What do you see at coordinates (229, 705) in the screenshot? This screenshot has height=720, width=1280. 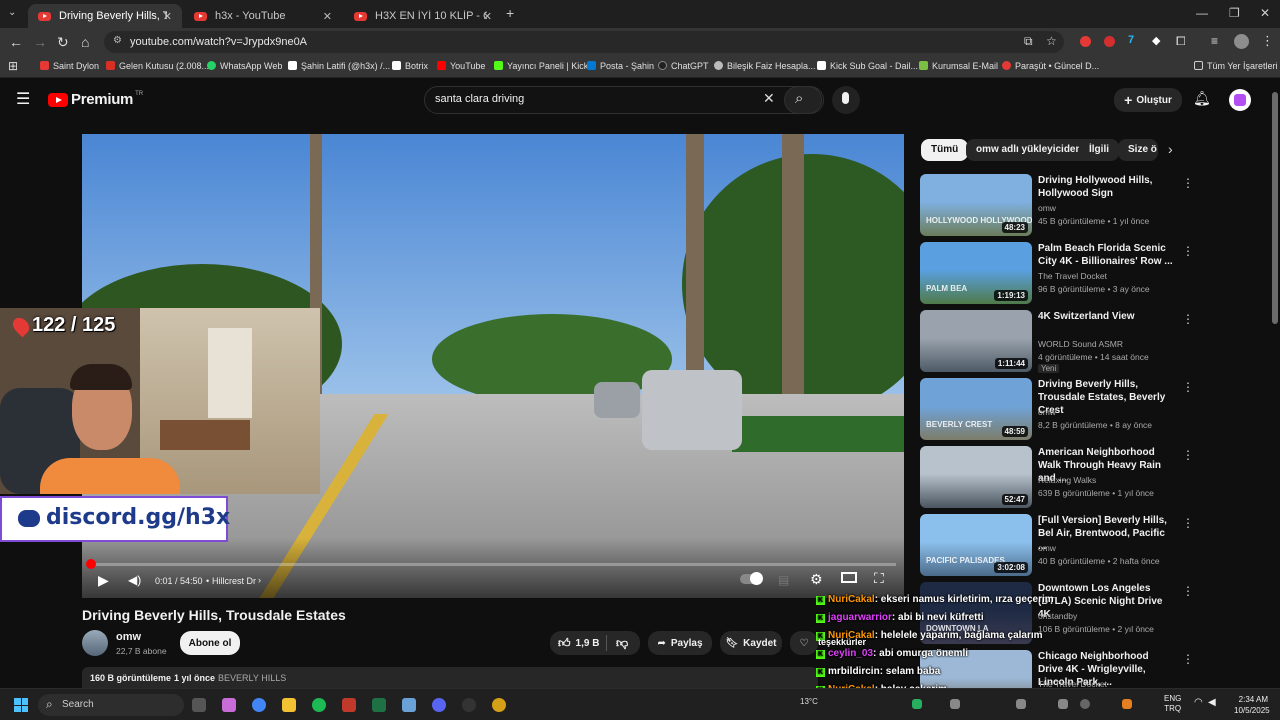 I see `copilot-icon` at bounding box center [229, 705].